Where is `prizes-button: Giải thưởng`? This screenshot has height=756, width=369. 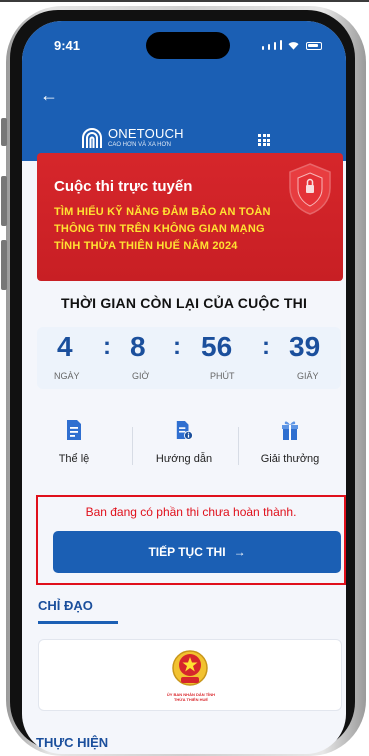 prizes-button: Giải thưởng is located at coordinates (290, 449).